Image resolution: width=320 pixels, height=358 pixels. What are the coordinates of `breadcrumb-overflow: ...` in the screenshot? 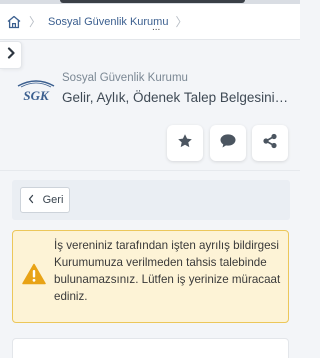 It's located at (156, 27).